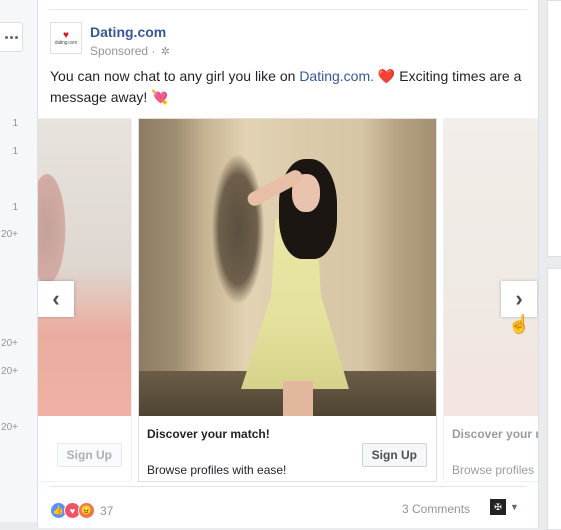 Image resolution: width=561 pixels, height=530 pixels. What do you see at coordinates (298, 398) in the screenshot?
I see `legs-shape` at bounding box center [298, 398].